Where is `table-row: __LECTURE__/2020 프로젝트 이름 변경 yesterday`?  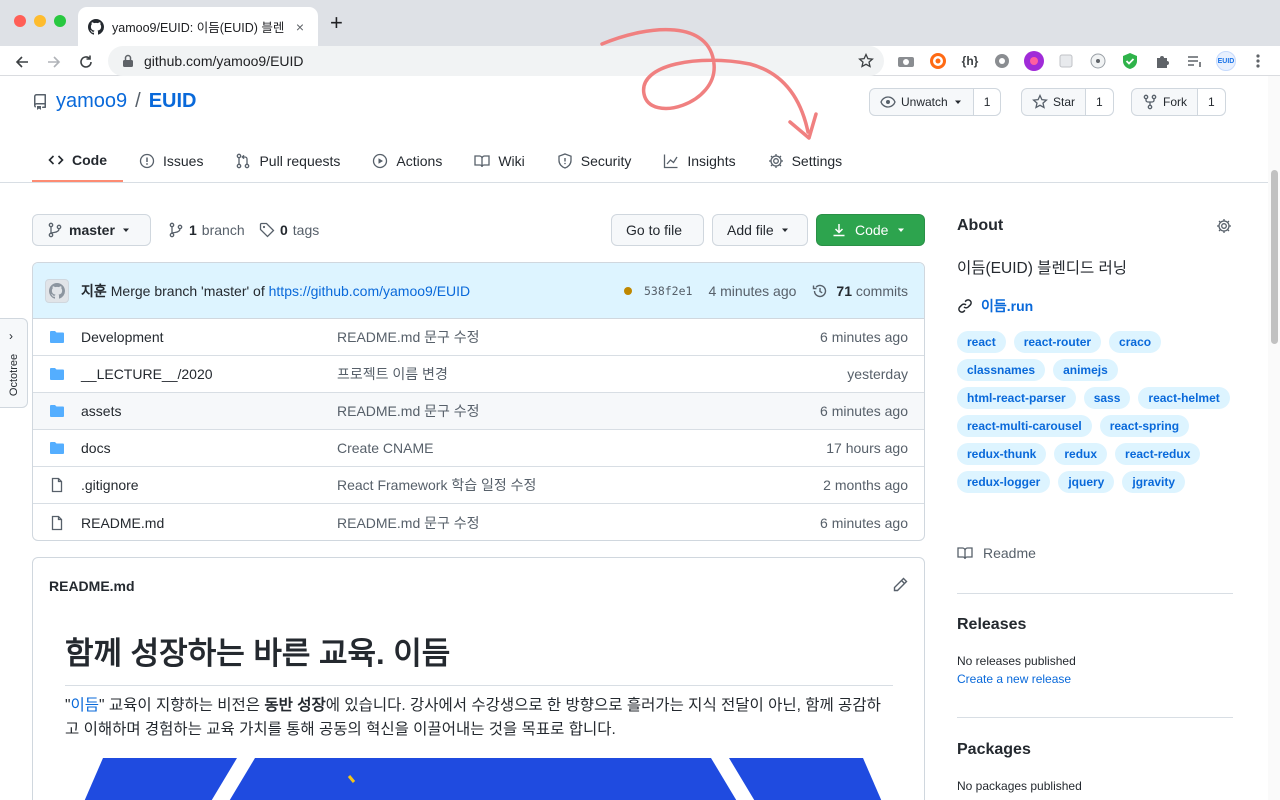 table-row: __LECTURE__/2020 프로젝트 이름 변경 yesterday is located at coordinates (478, 374).